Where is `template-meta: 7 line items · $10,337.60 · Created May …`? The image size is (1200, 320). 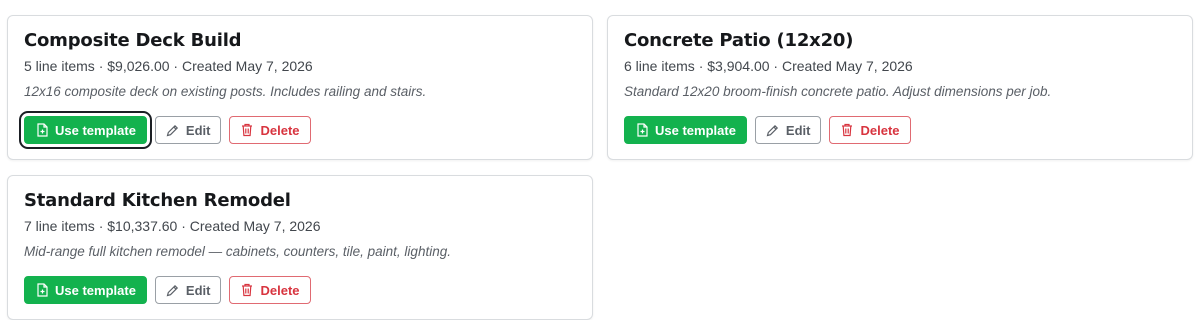
template-meta: 7 line items · $10,337.60 · Created May … is located at coordinates (172, 226).